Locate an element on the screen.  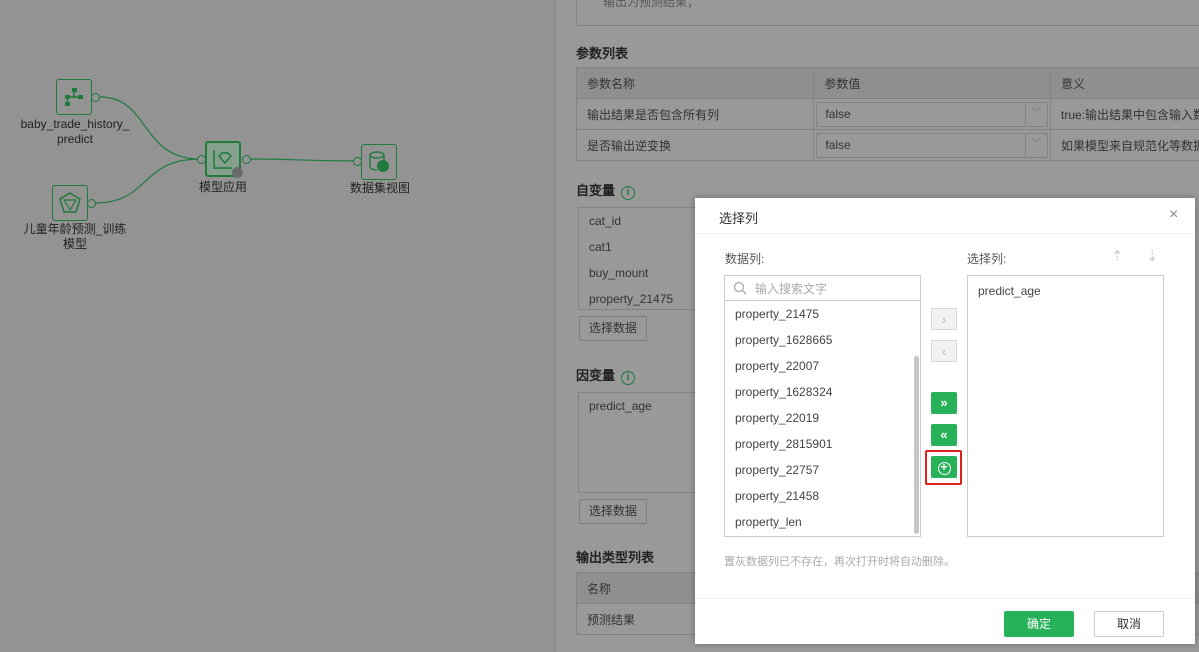
node-python-model is located at coordinates (70, 203).